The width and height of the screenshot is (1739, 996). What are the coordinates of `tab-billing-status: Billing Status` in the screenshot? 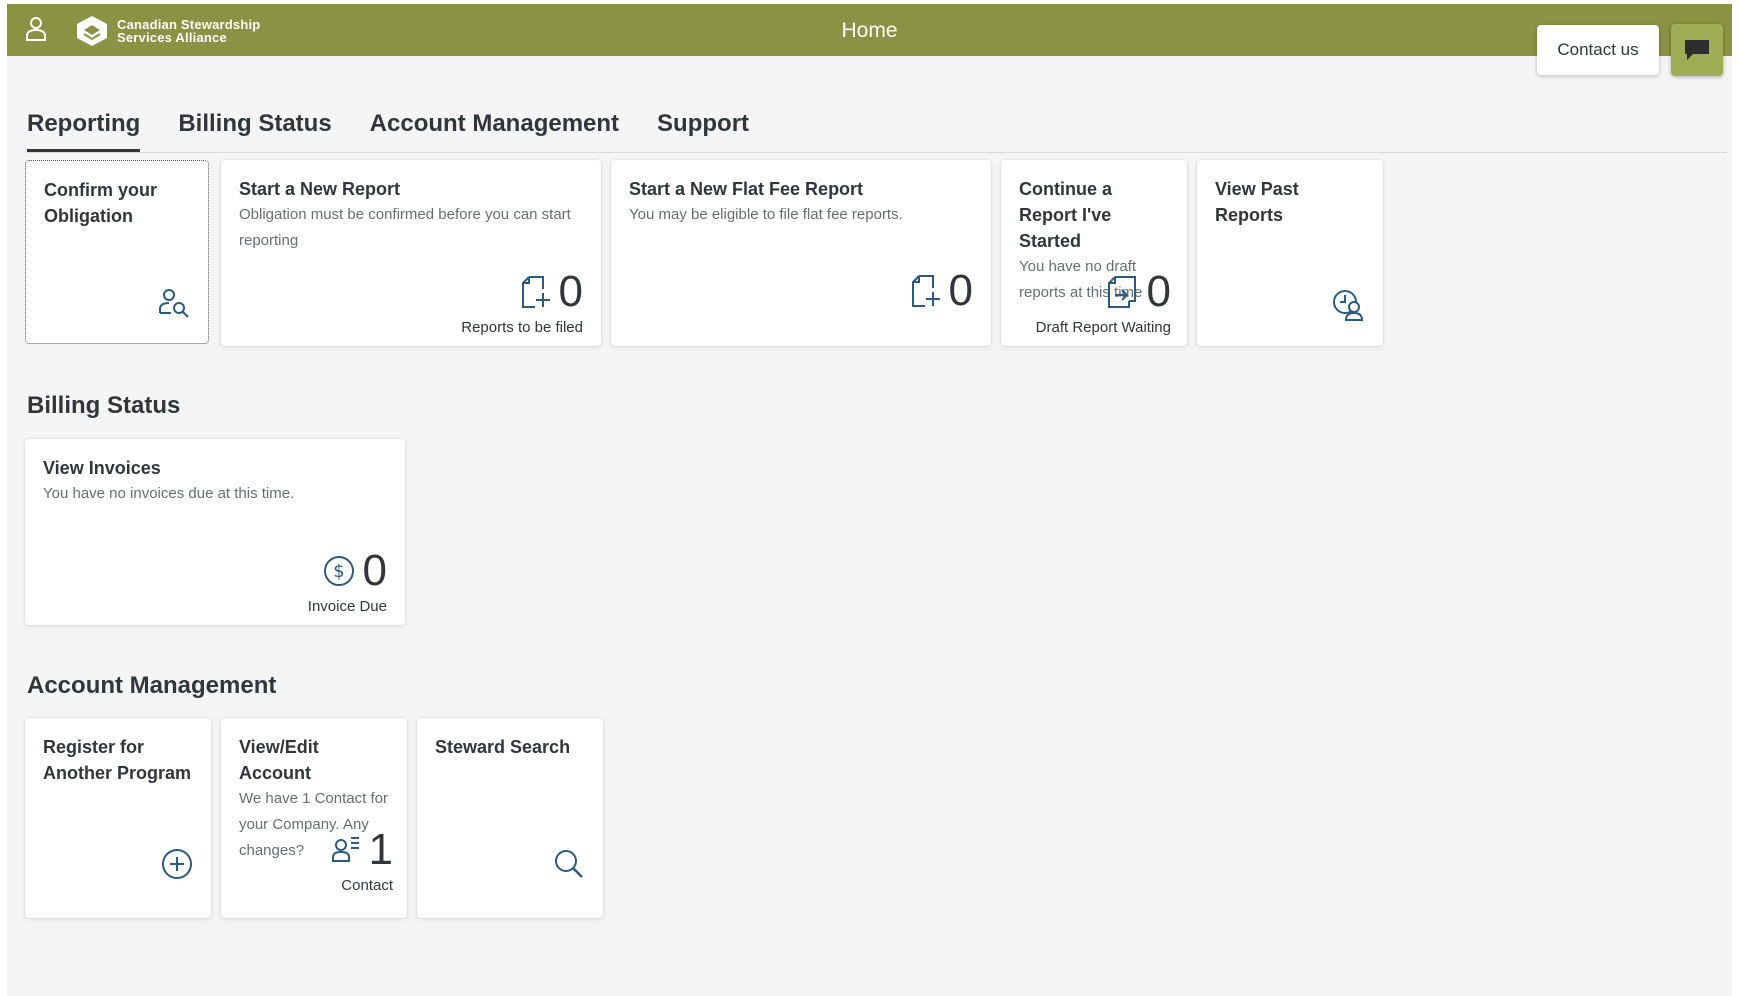 It's located at (254, 131).